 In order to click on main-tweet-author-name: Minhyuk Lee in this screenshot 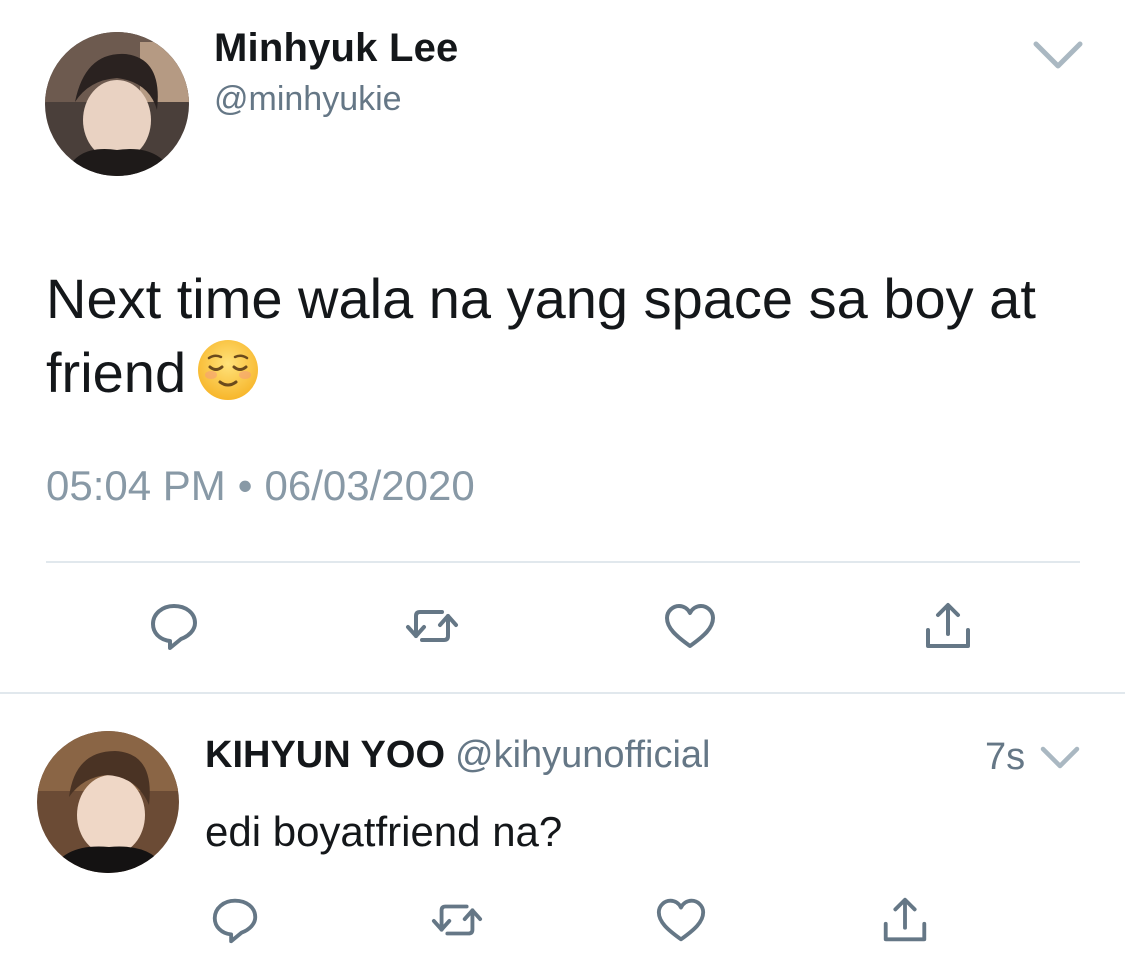, I will do `click(336, 48)`.